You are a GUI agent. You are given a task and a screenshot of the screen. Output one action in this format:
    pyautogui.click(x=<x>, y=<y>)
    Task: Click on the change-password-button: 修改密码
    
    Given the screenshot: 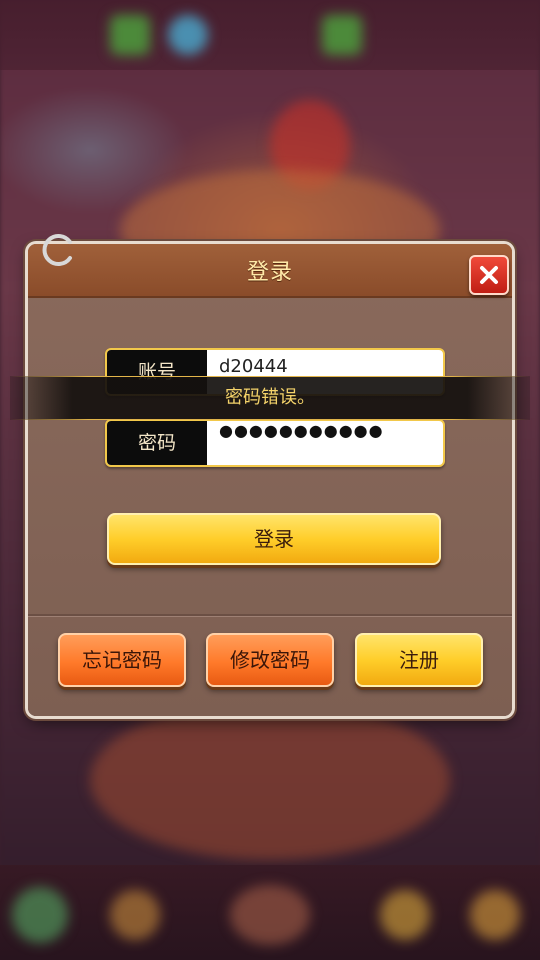 What is the action you would take?
    pyautogui.click(x=270, y=660)
    